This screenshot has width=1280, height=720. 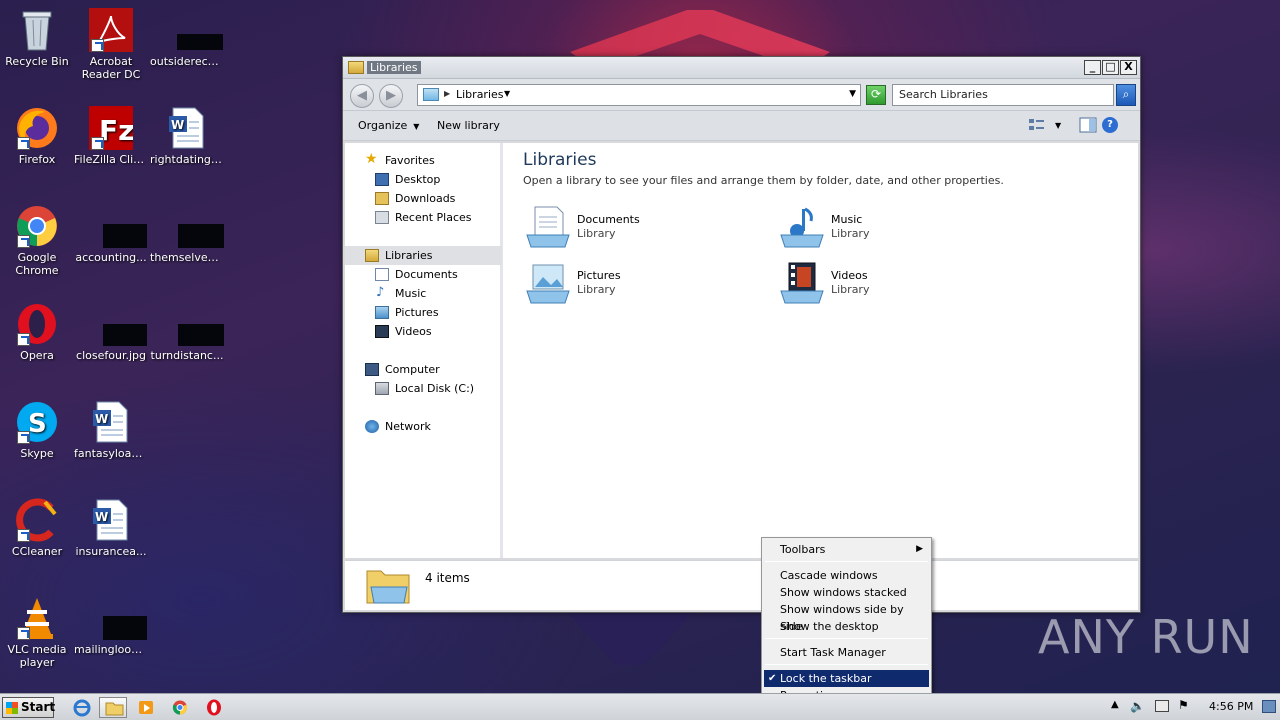 What do you see at coordinates (180, 707) in the screenshot?
I see `taskbar-chrome-button` at bounding box center [180, 707].